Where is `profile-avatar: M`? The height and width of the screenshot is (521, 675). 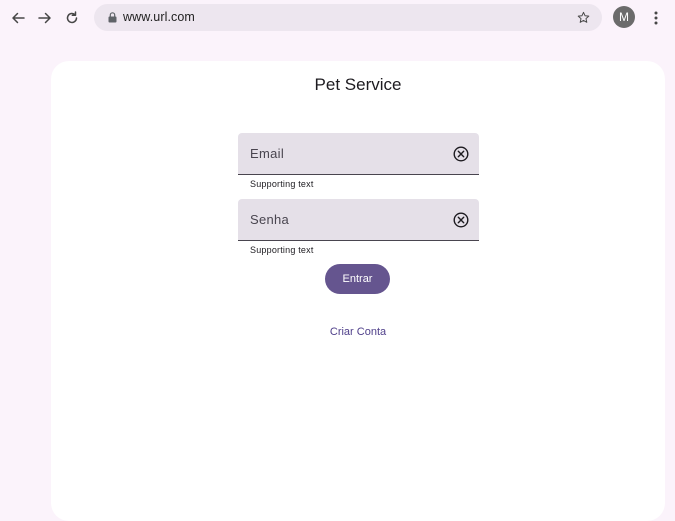 profile-avatar: M is located at coordinates (624, 17).